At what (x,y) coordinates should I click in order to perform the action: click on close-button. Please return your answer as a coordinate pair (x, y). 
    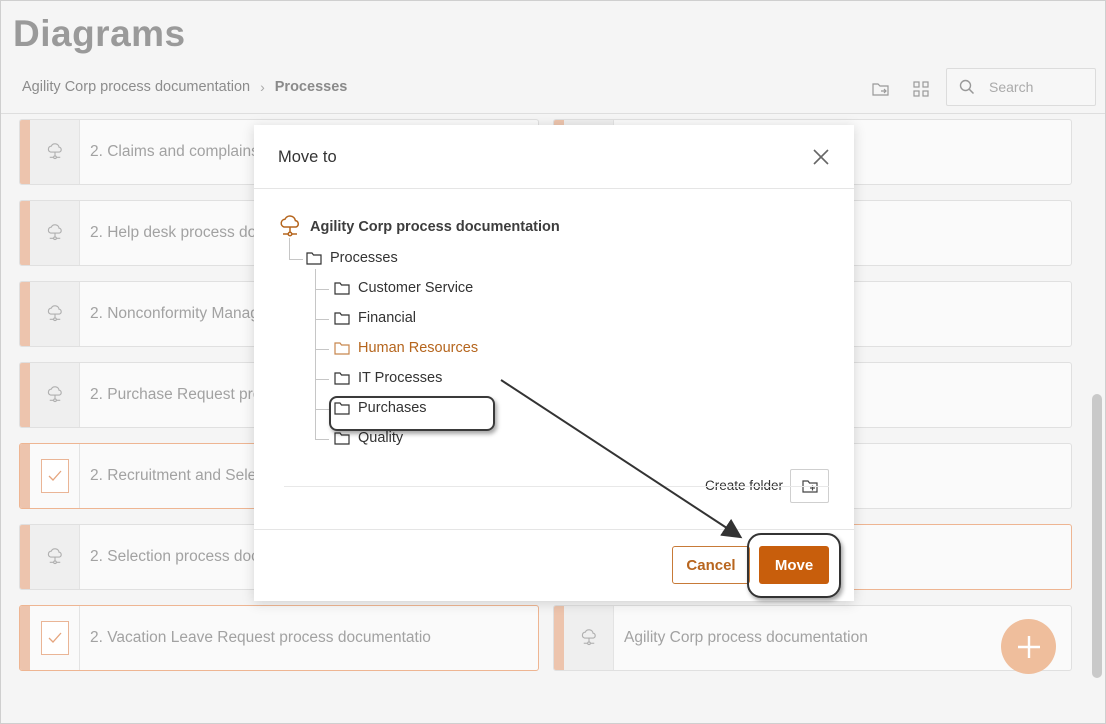
    Looking at the image, I should click on (821, 157).